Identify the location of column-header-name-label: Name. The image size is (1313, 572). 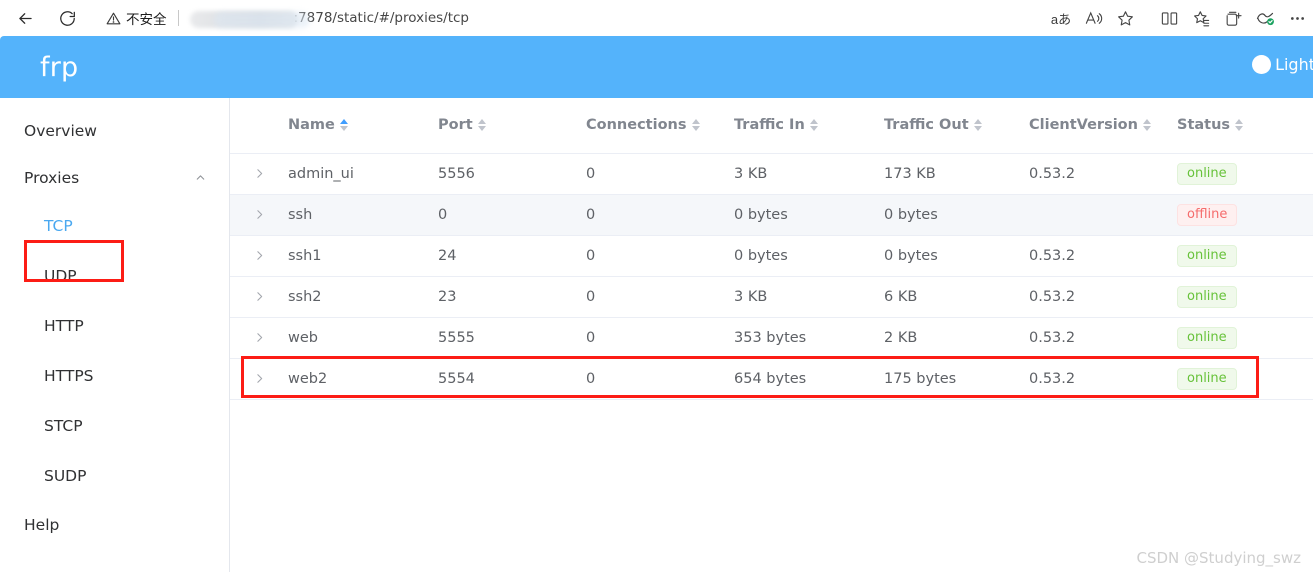
(311, 125).